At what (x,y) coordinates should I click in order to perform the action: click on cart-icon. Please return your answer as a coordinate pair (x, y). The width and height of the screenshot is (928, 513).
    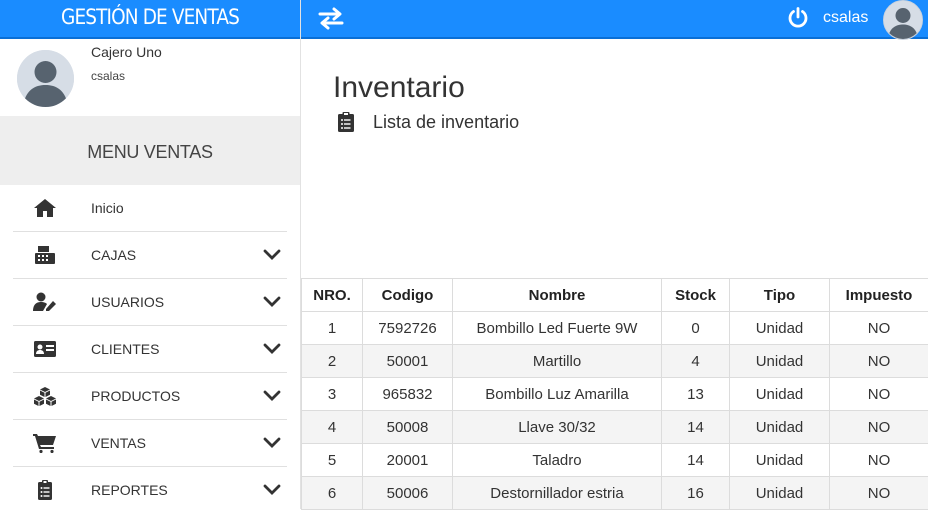
    Looking at the image, I should click on (45, 443).